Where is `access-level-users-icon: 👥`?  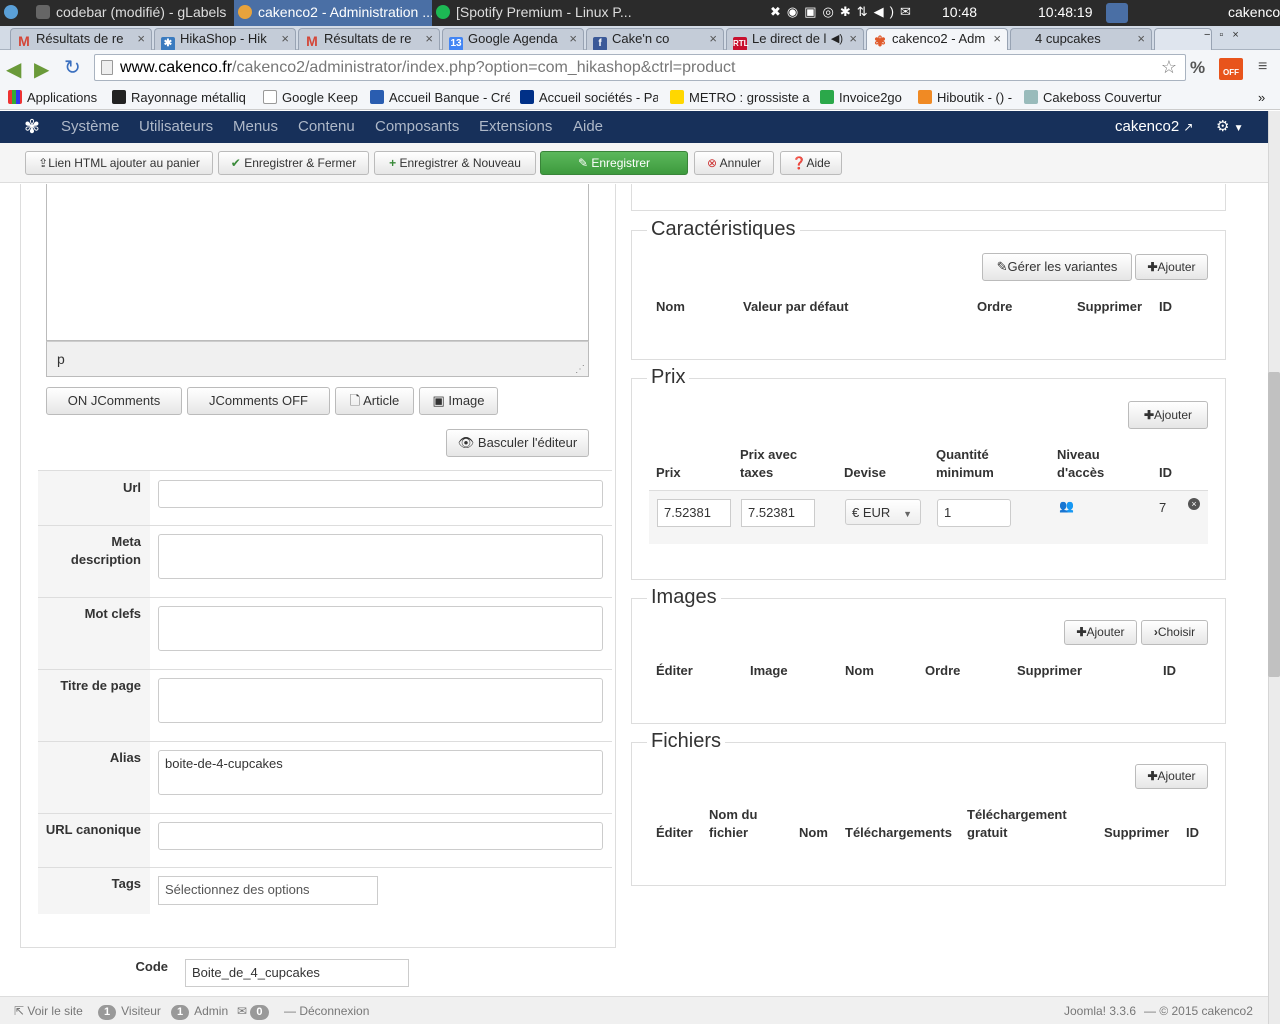
access-level-users-icon: 👥 is located at coordinates (1066, 506).